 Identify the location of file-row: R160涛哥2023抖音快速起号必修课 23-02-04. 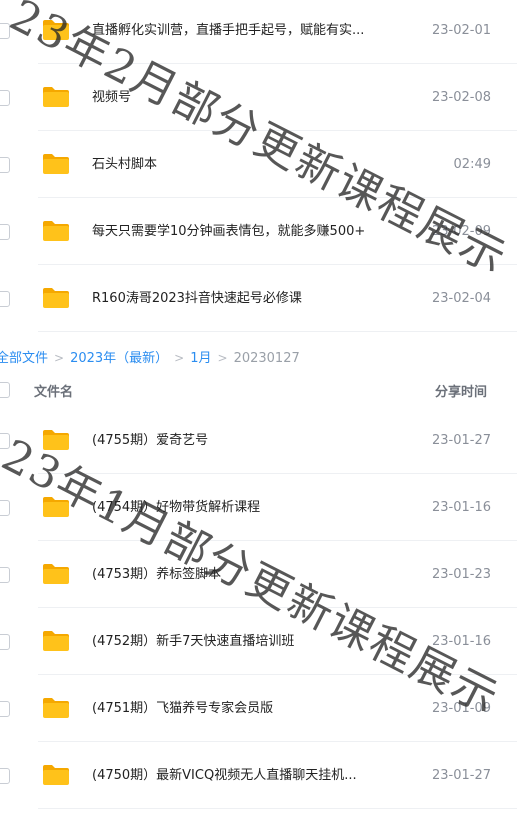
(258, 299).